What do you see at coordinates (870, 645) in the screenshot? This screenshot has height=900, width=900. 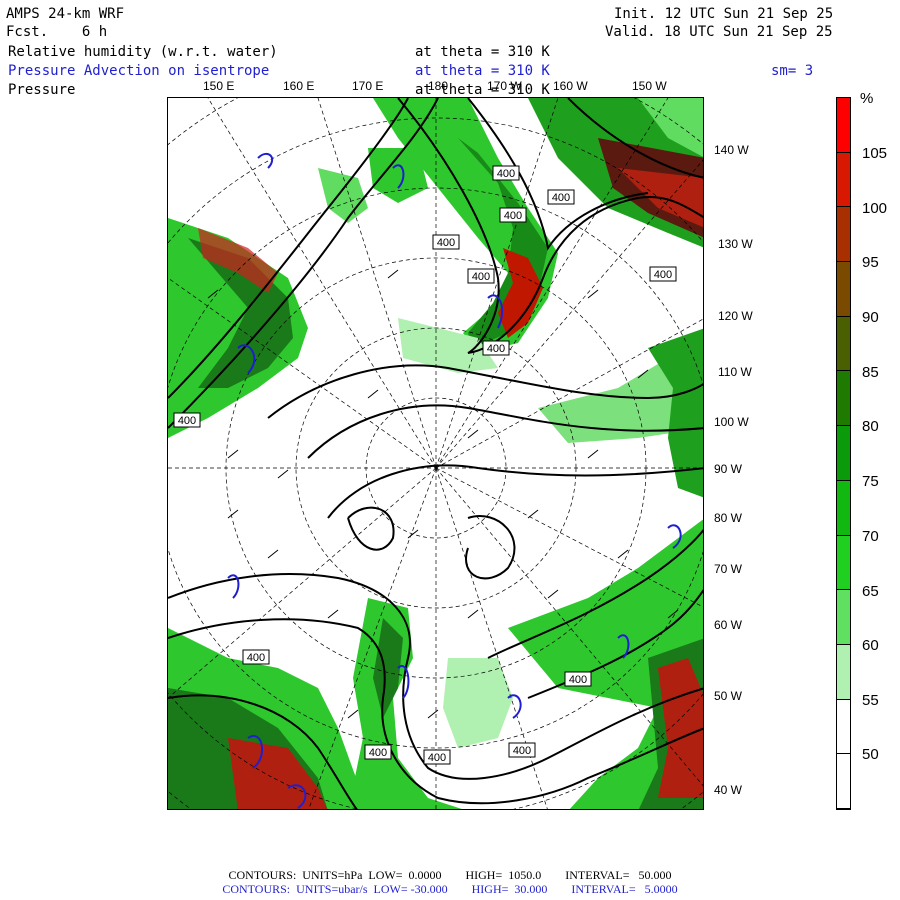 I see `colorbar-label: 60` at bounding box center [870, 645].